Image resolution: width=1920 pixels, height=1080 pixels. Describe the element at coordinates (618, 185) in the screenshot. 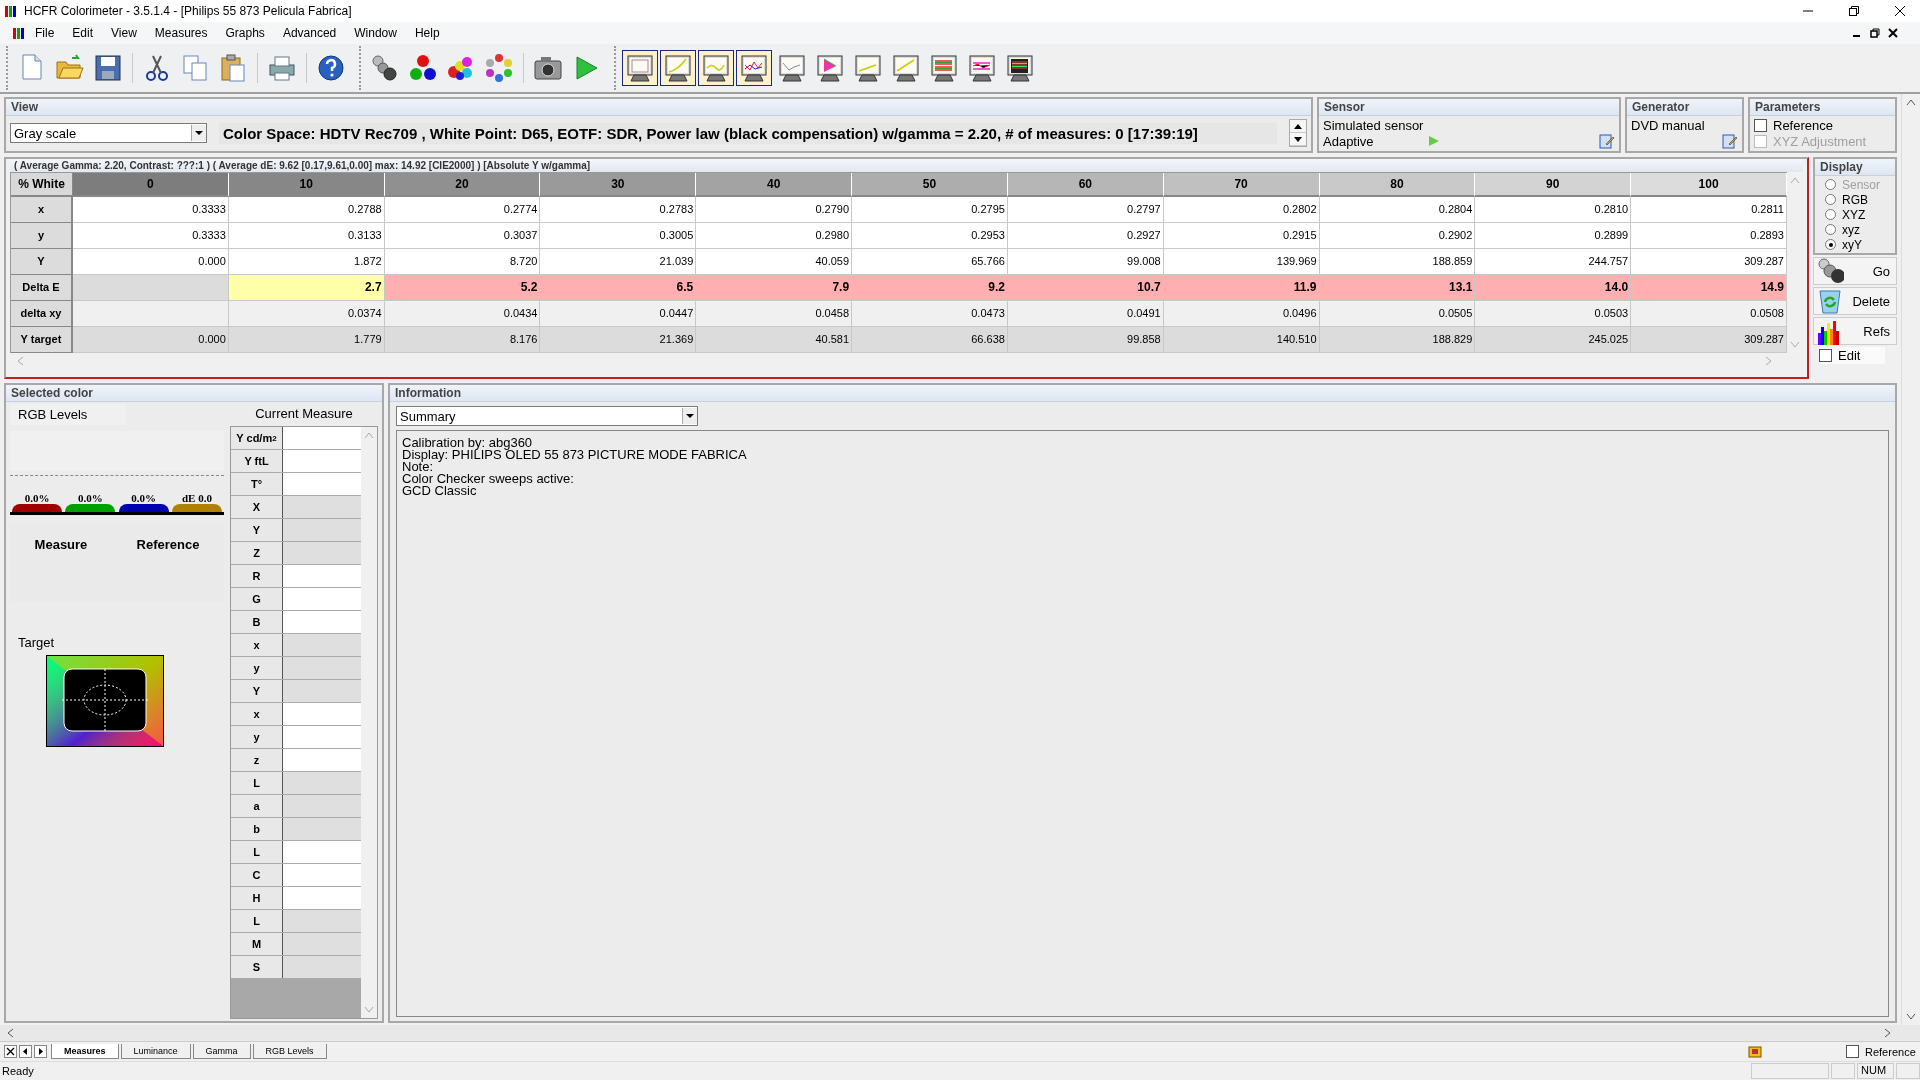

I see `column-header: 30` at that location.